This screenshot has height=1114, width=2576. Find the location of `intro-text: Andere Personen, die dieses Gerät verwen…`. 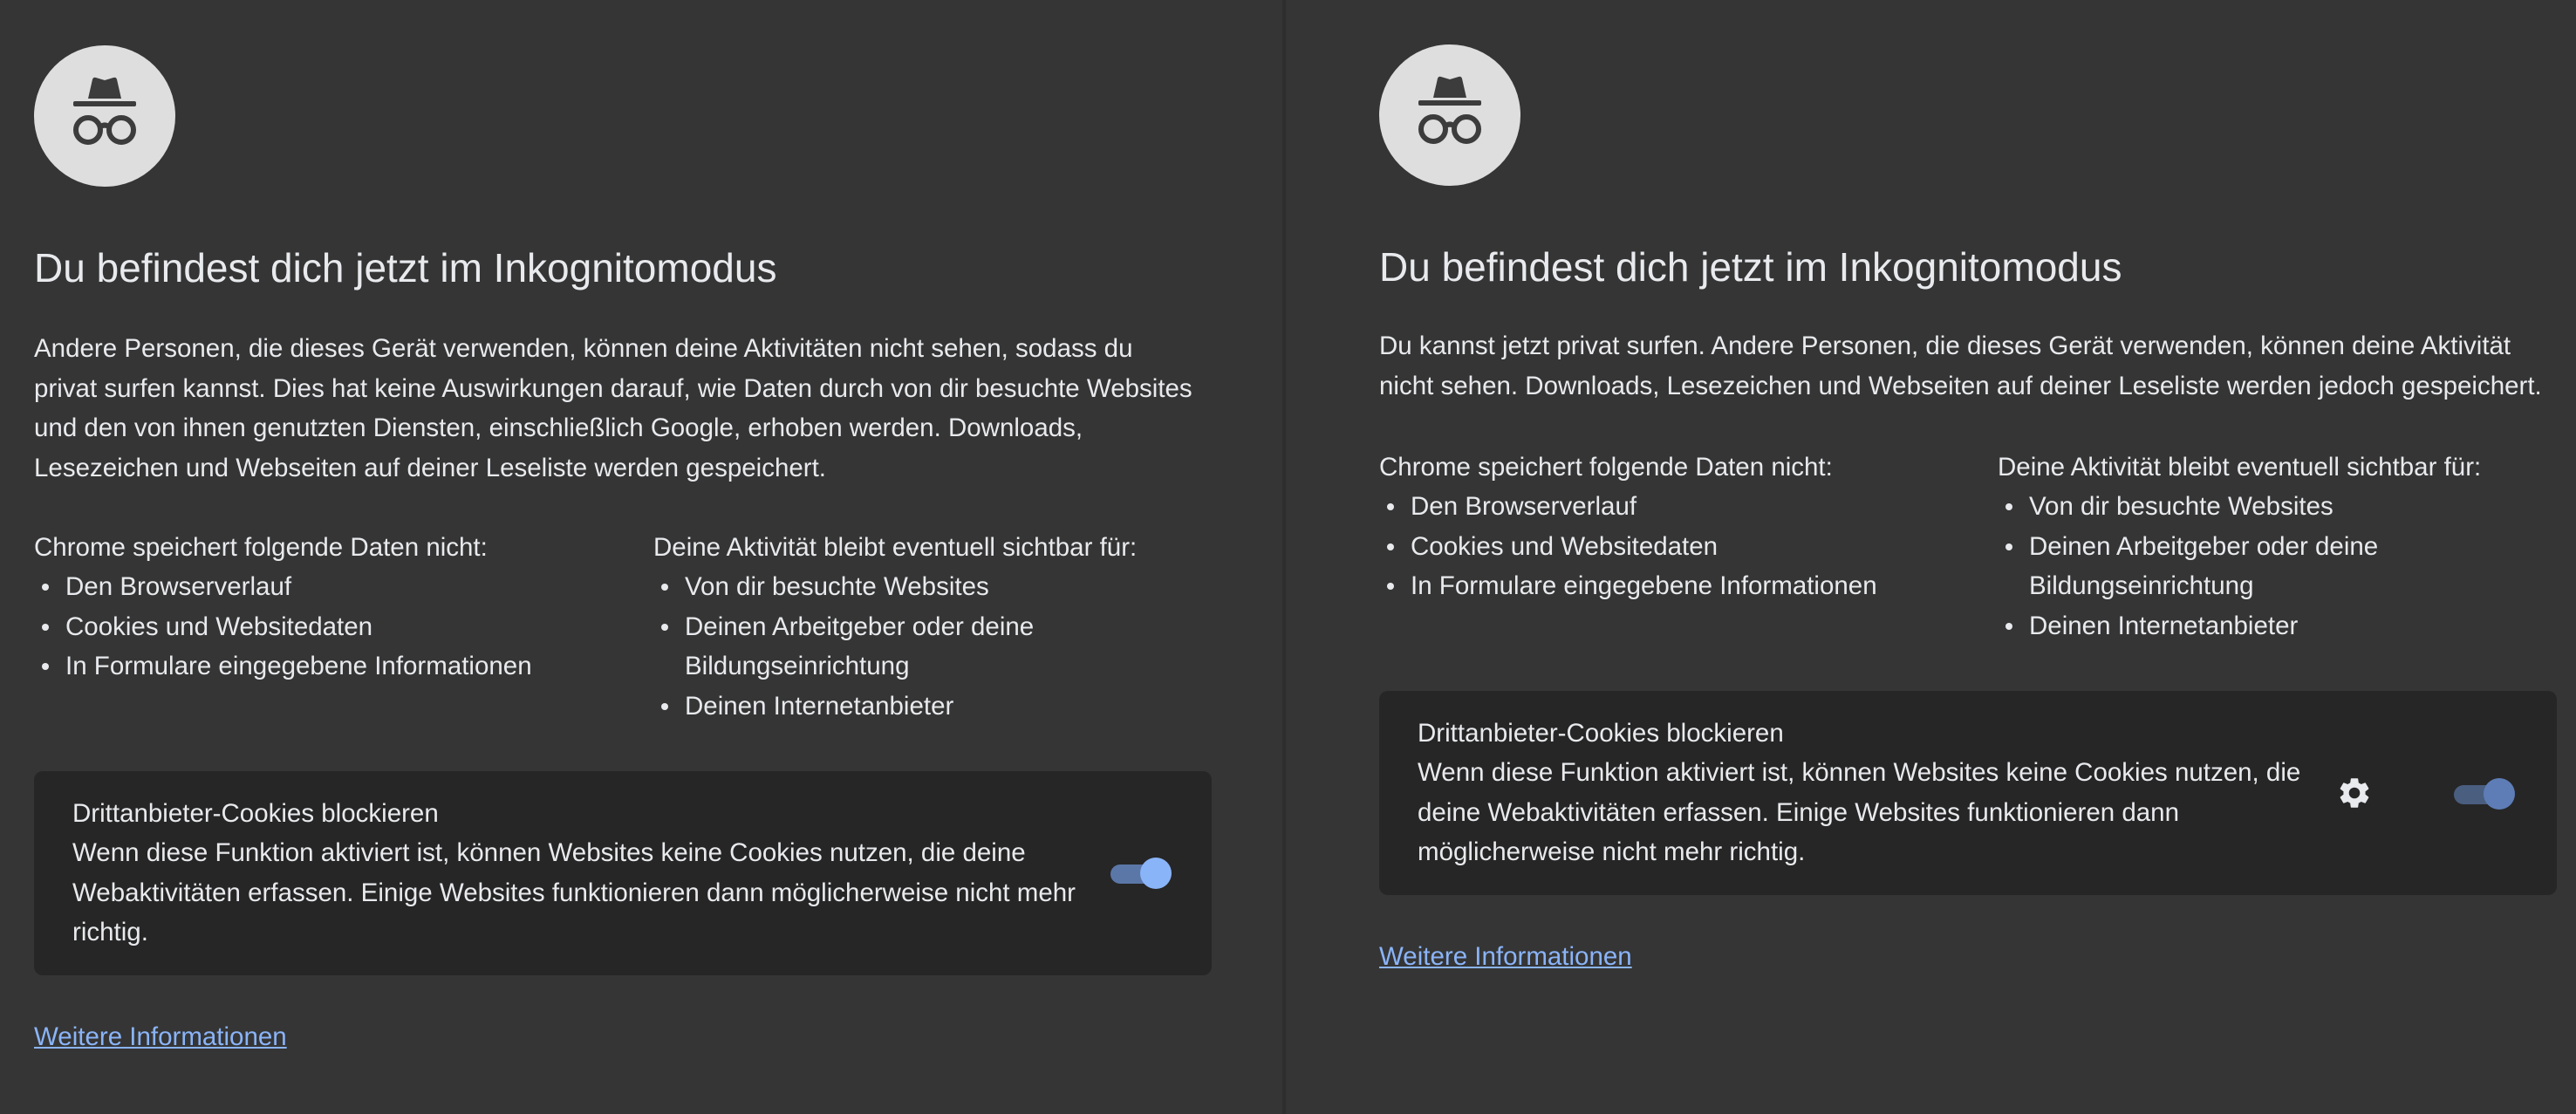

intro-text: Andere Personen, die dieses Gerät verwen… is located at coordinates (613, 408).